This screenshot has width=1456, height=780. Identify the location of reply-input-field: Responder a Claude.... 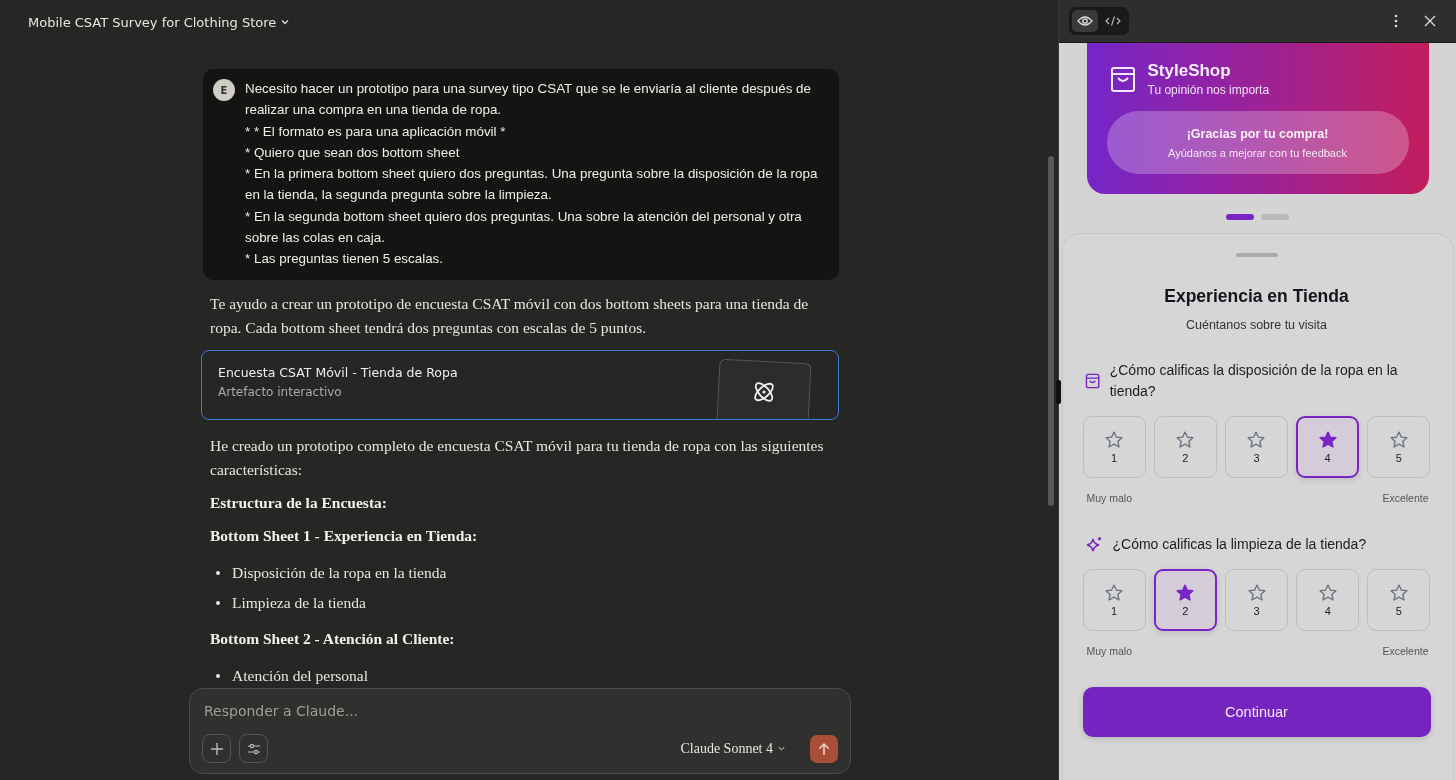
(520, 711).